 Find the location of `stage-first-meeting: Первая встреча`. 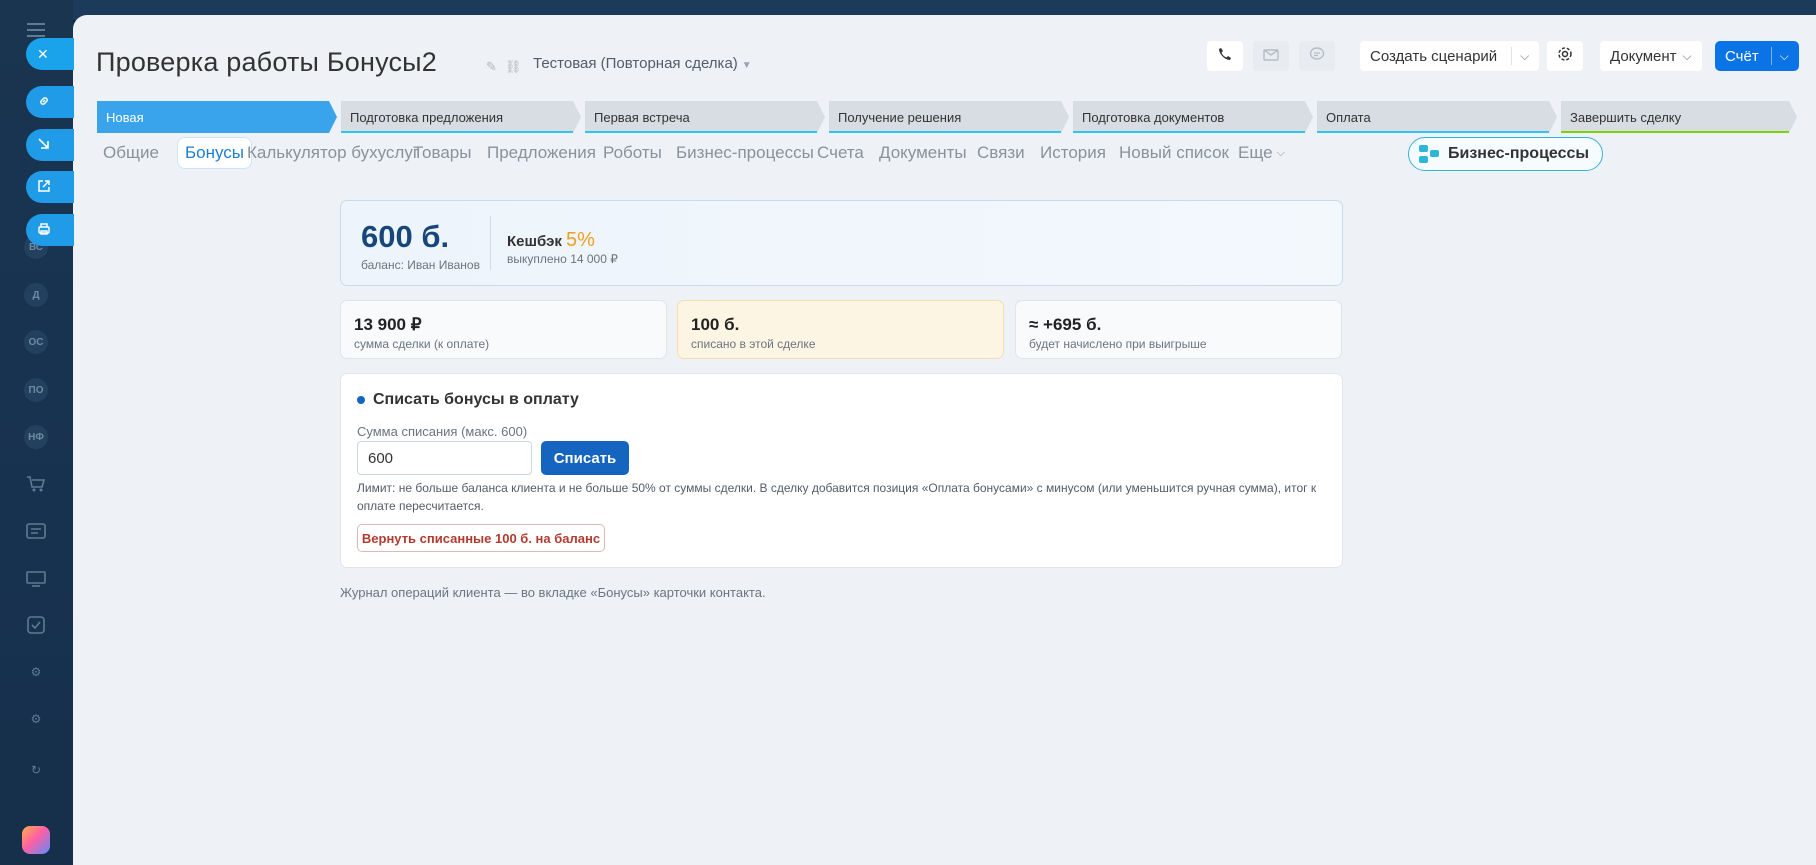

stage-first-meeting: Первая встреча is located at coordinates (705, 117).